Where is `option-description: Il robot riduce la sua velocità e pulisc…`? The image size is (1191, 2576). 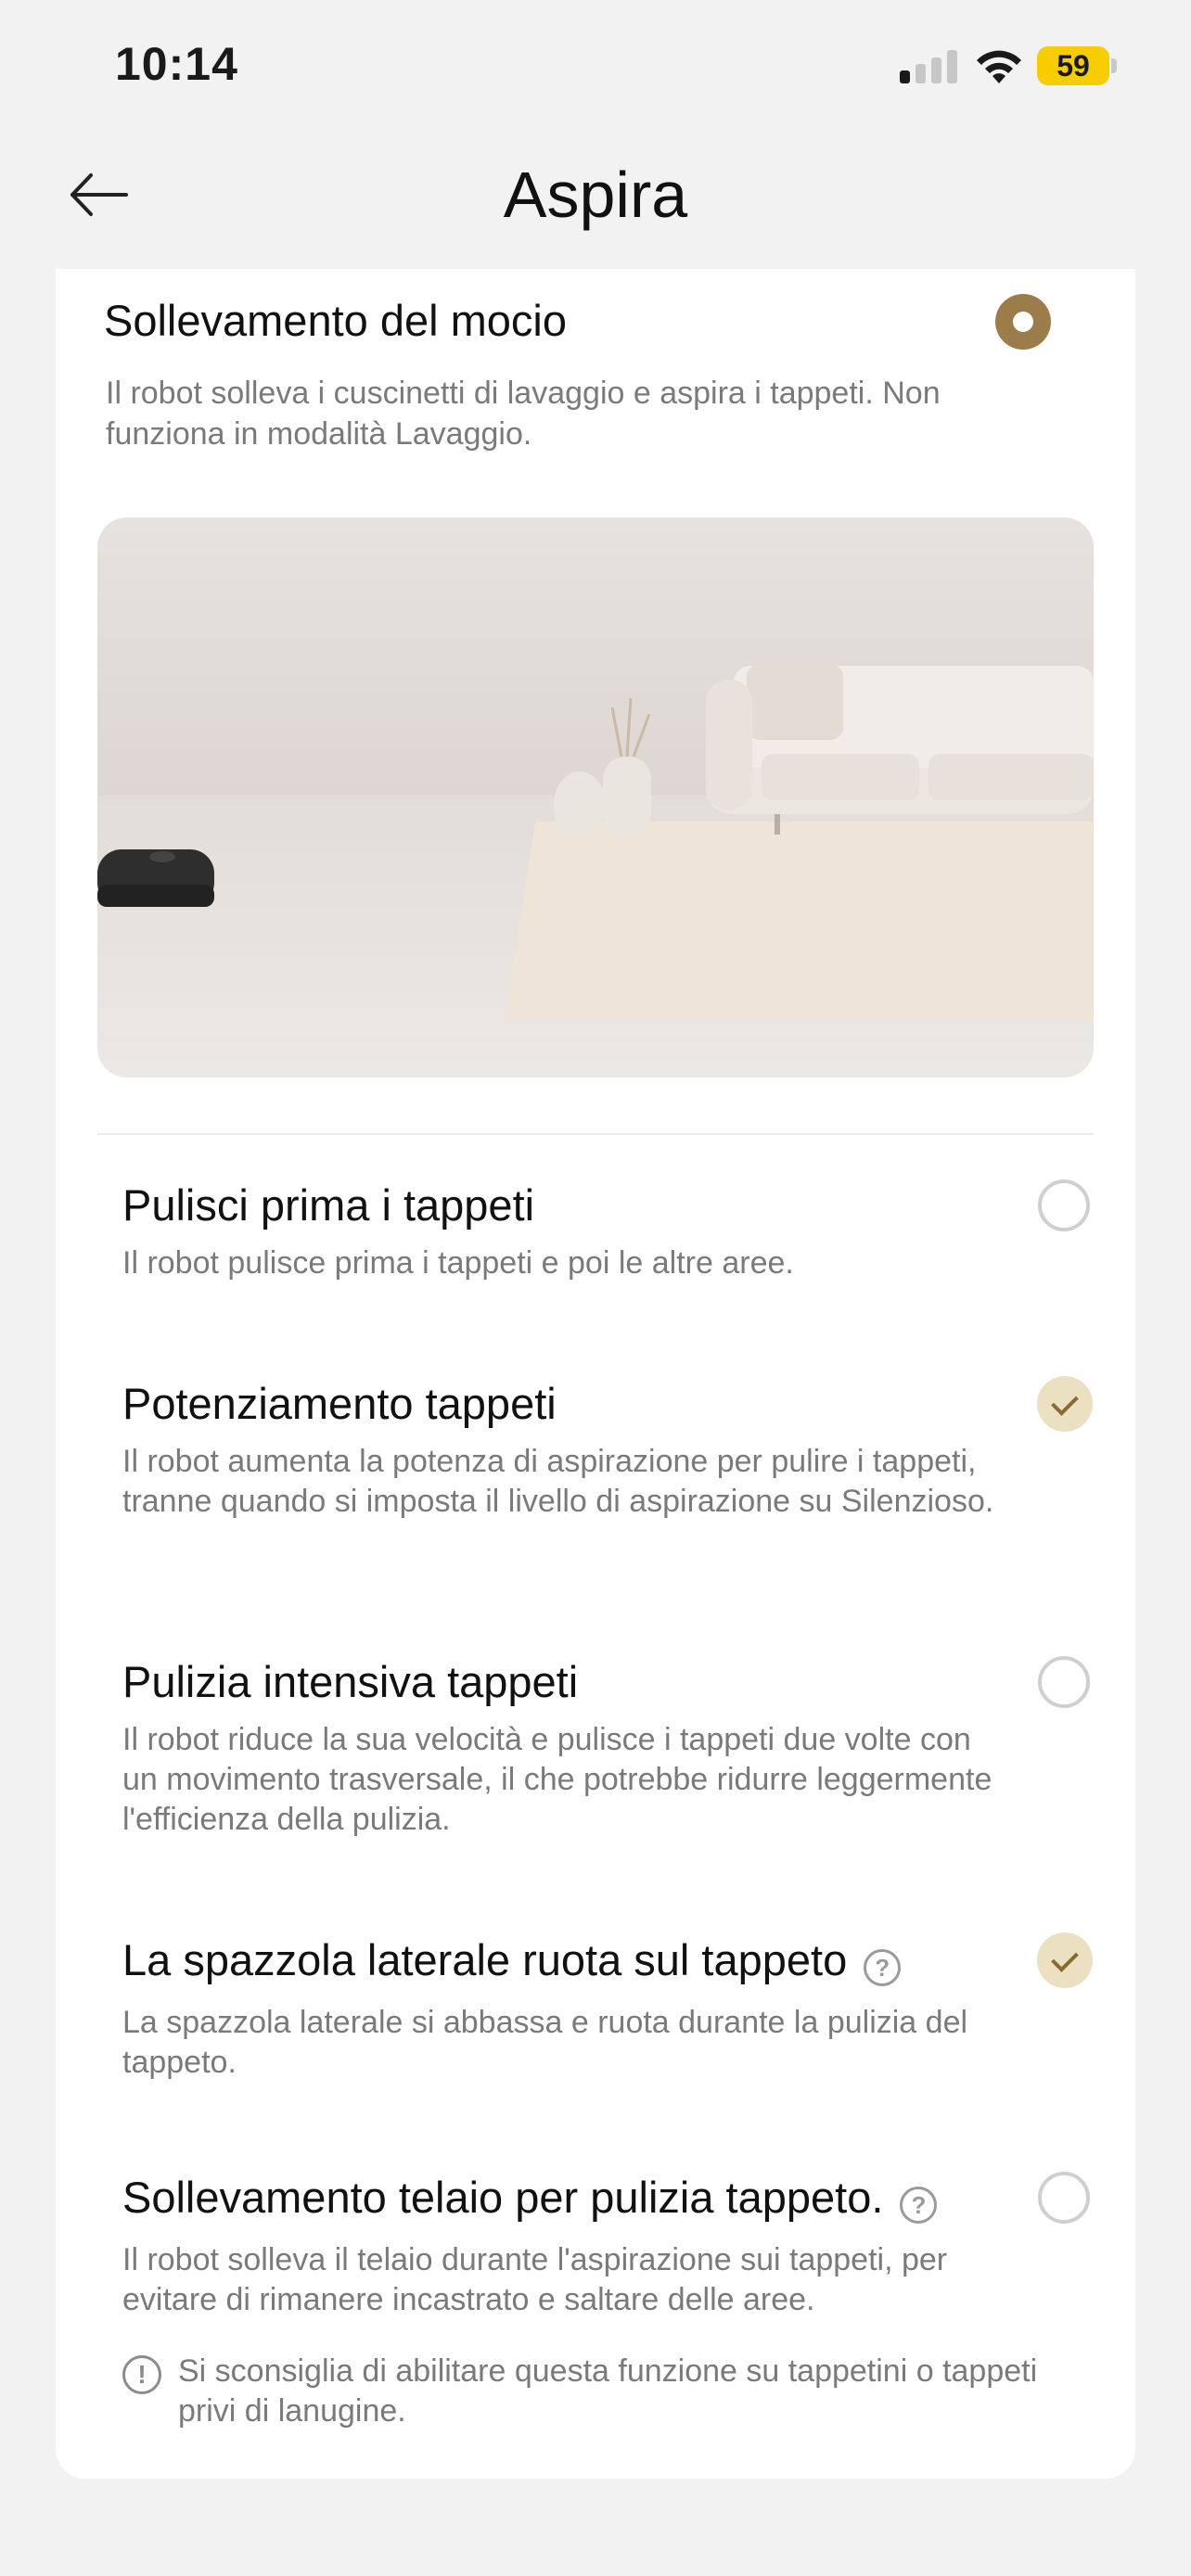 option-description: Il robot riduce la sua velocità e pulisc… is located at coordinates (557, 1780).